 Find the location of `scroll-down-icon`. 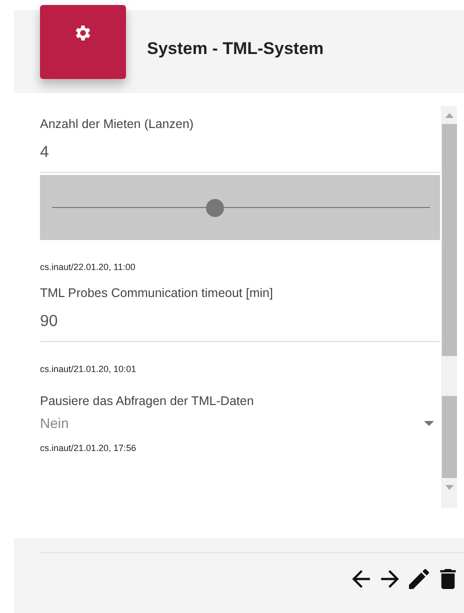

scroll-down-icon is located at coordinates (449, 487).